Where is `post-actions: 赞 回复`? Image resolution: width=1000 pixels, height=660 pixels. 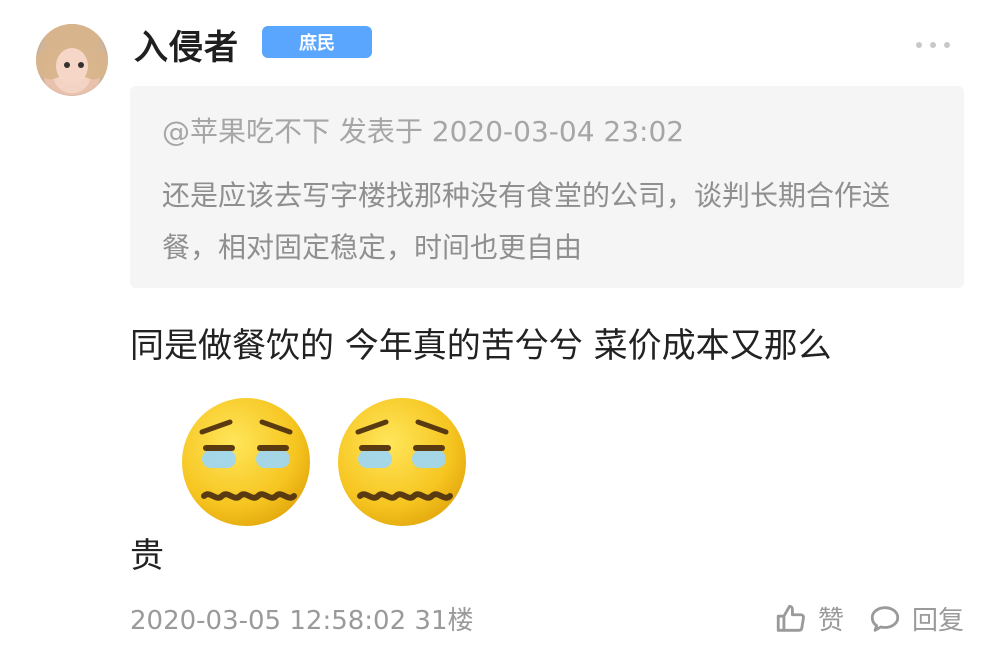 post-actions: 赞 回复 is located at coordinates (869, 618).